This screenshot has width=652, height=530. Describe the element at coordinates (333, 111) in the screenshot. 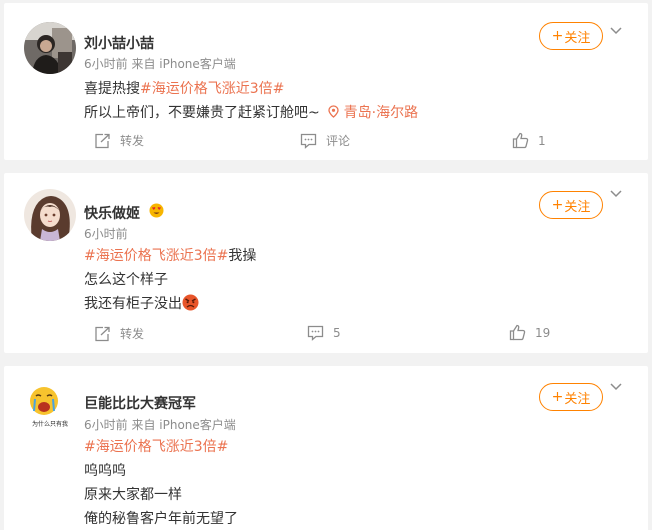

I see `location-pin-icon` at that location.